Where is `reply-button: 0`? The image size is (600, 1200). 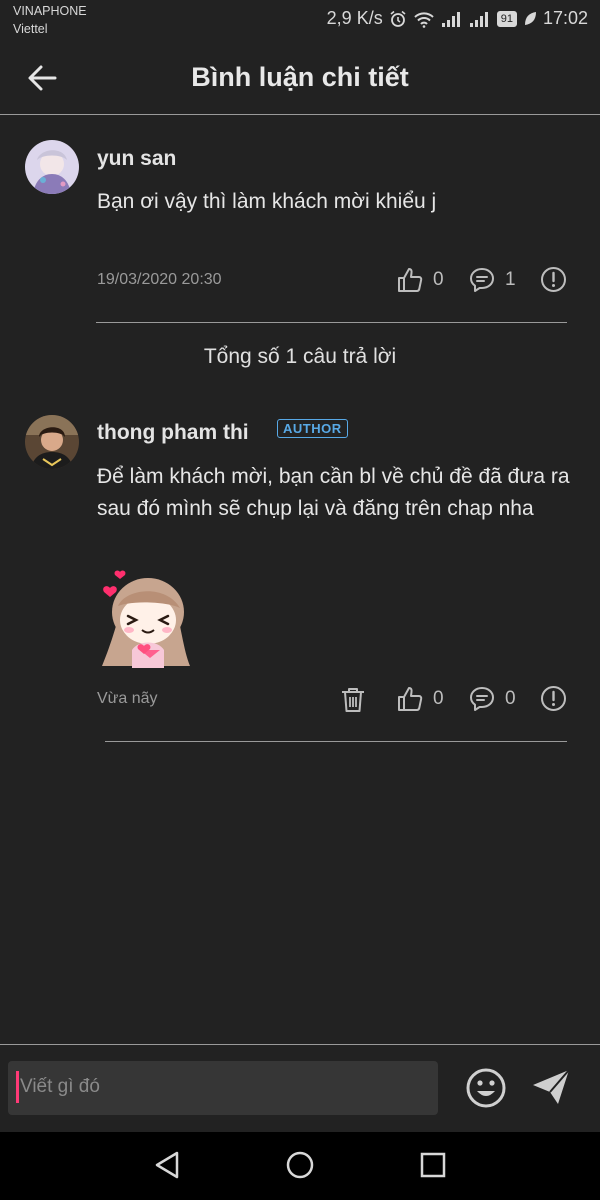
reply-button: 0 is located at coordinates (492, 699).